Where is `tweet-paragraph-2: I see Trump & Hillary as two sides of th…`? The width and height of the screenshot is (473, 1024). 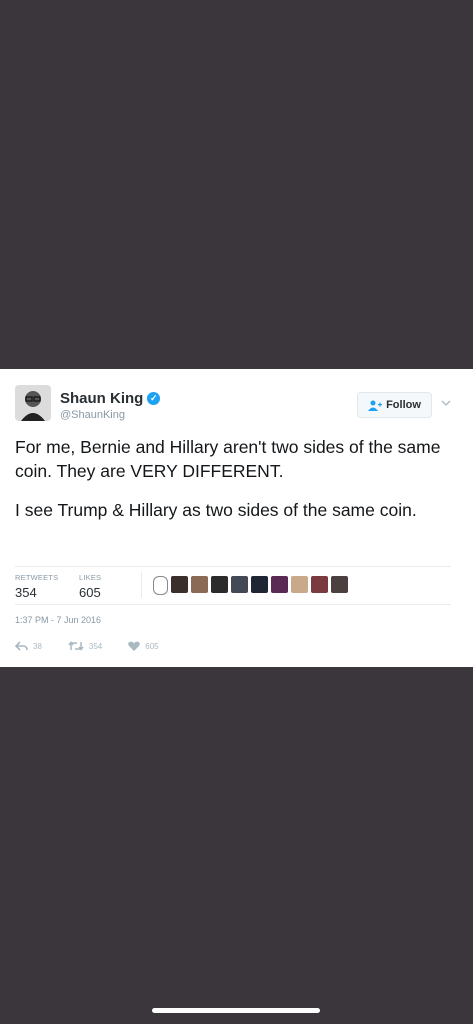
tweet-paragraph-2: I see Trump & Hillary as two sides of th… is located at coordinates (216, 510).